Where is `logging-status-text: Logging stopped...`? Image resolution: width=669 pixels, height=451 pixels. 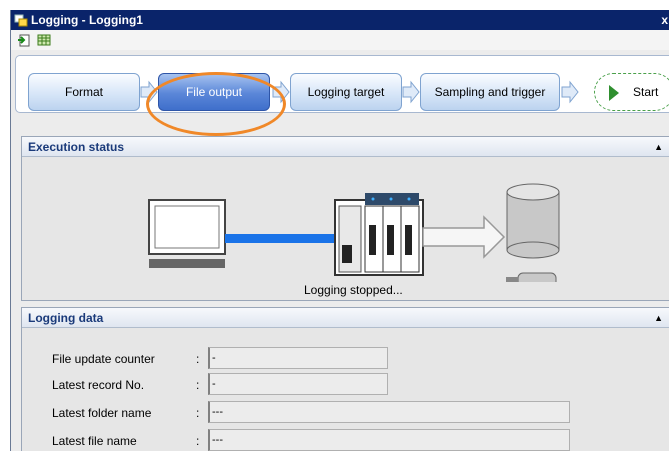
logging-status-text: Logging stopped... is located at coordinates (353, 290).